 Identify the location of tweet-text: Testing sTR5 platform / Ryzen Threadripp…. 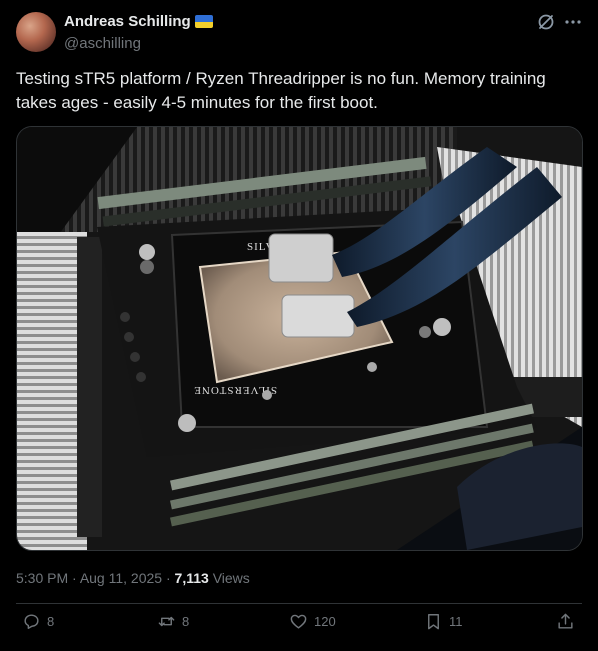
(281, 90).